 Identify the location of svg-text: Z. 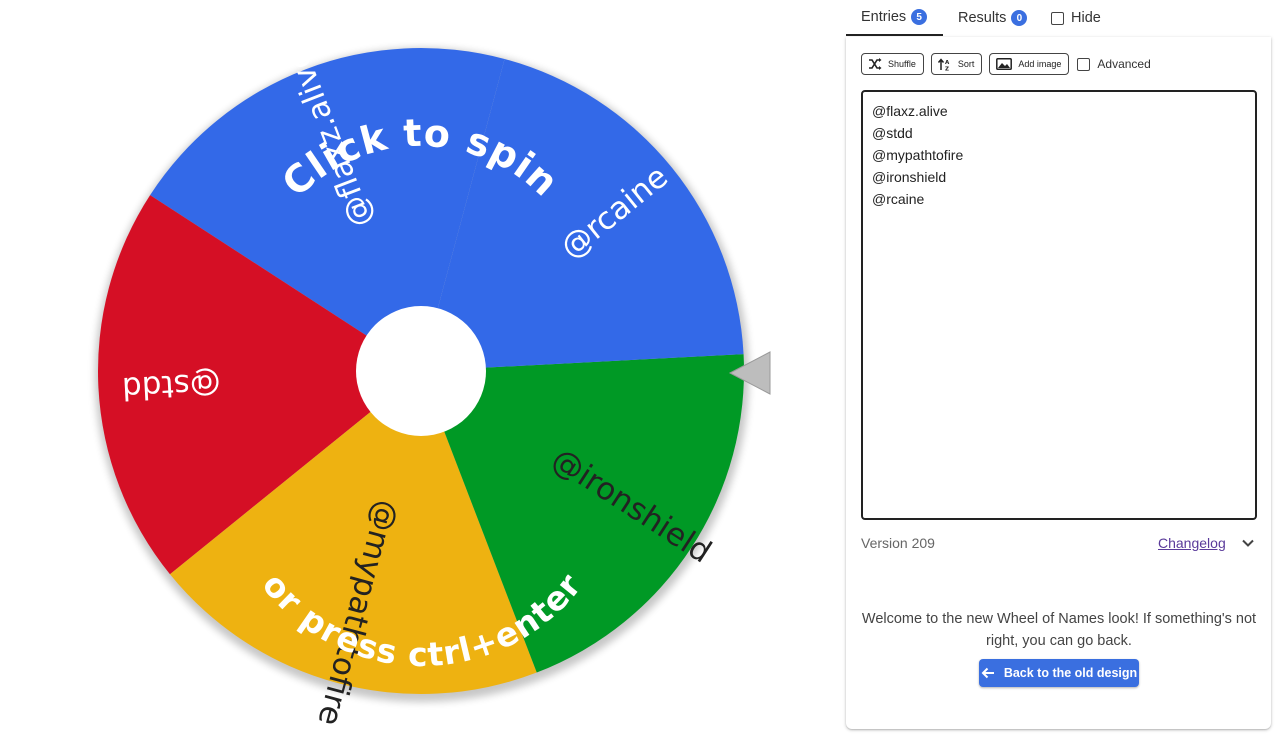
(947, 68).